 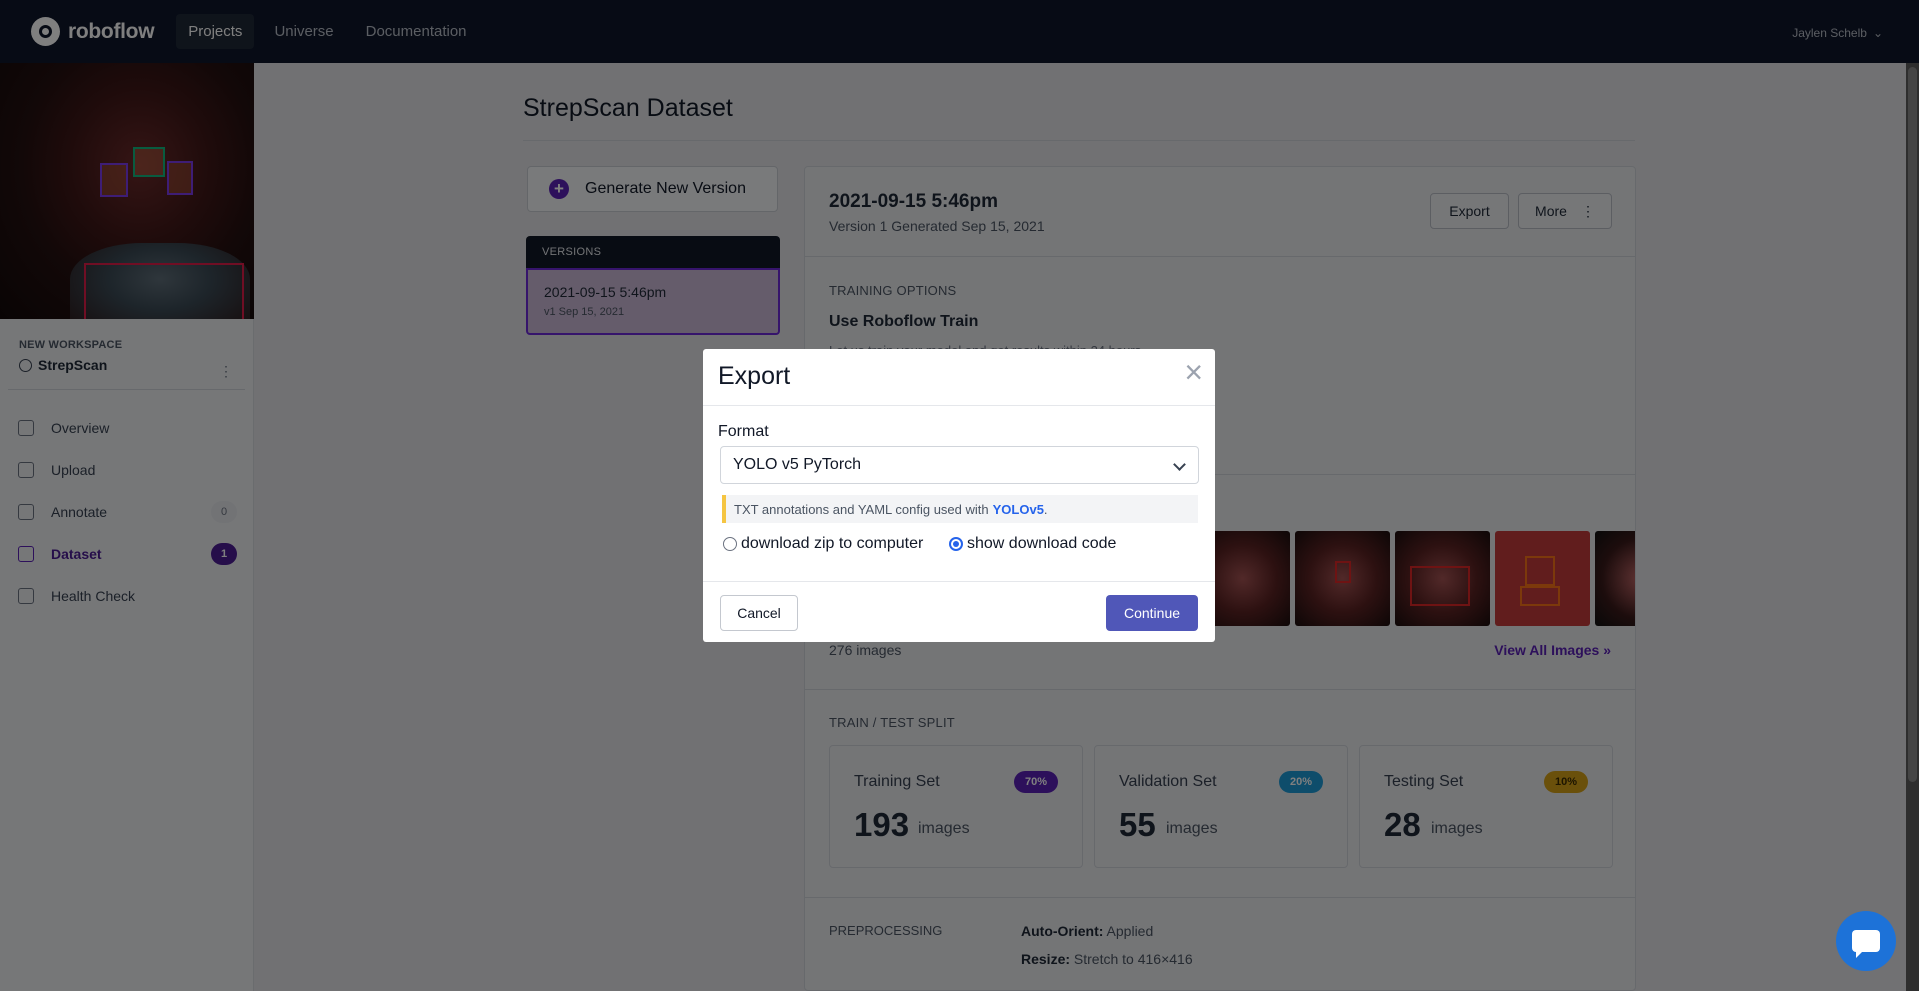 What do you see at coordinates (959, 465) in the screenshot?
I see `format-select: YOLO v5 PyTorch` at bounding box center [959, 465].